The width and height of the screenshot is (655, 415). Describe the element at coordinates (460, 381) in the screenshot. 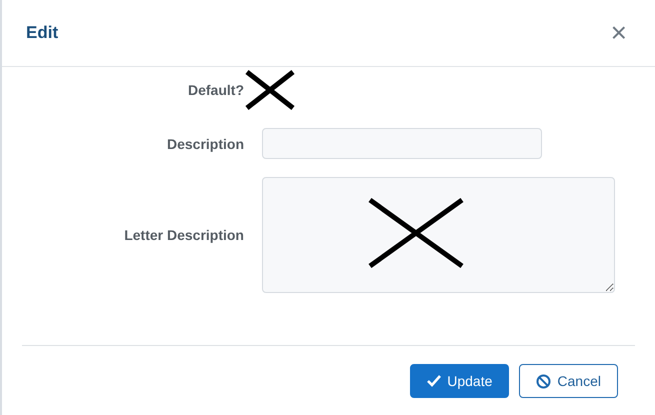

I see `update-button: Update` at that location.